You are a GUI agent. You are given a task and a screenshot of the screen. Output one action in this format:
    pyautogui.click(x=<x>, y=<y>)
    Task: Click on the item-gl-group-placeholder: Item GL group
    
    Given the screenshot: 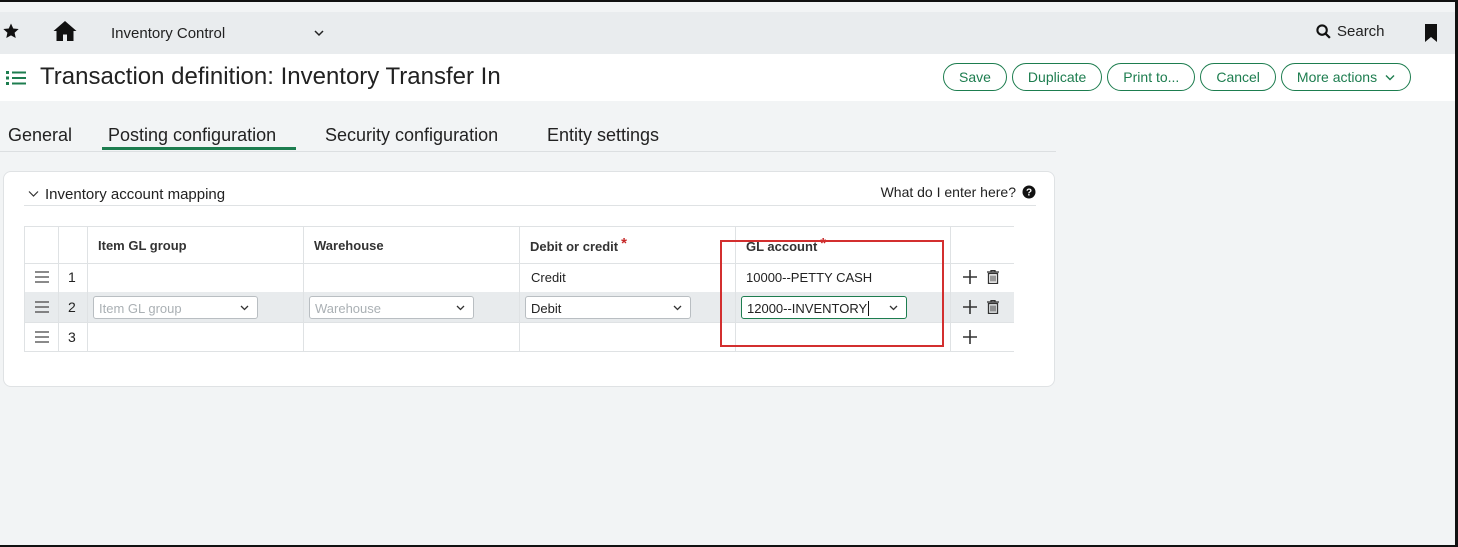 What is the action you would take?
    pyautogui.click(x=140, y=308)
    